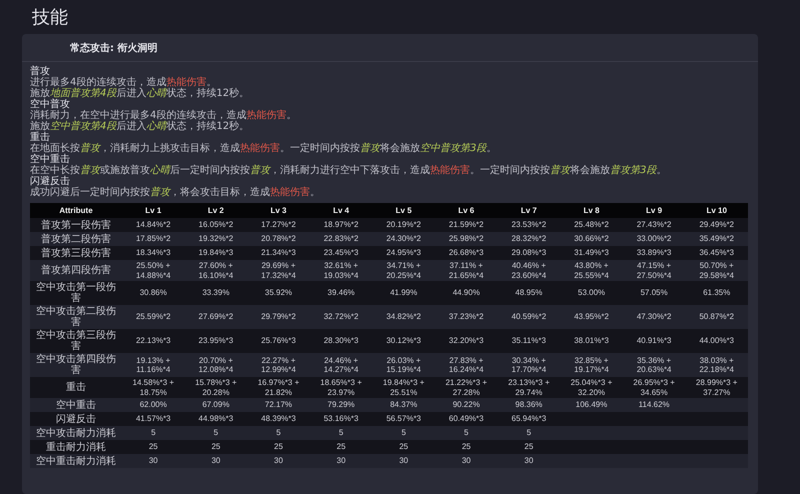 The height and width of the screenshot is (494, 800). I want to click on table-cell: 79.29%, so click(341, 405).